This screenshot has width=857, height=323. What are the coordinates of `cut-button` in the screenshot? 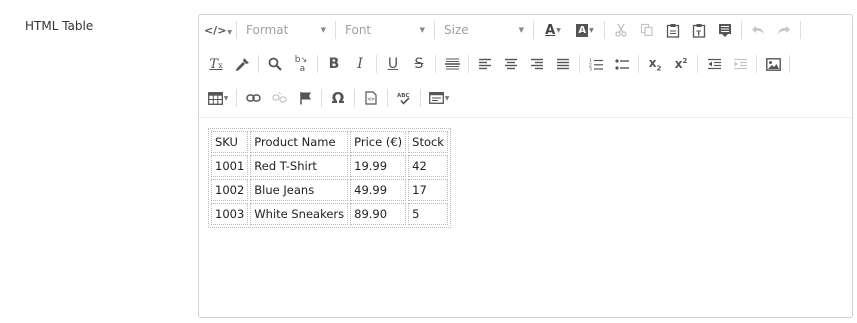 It's located at (621, 30).